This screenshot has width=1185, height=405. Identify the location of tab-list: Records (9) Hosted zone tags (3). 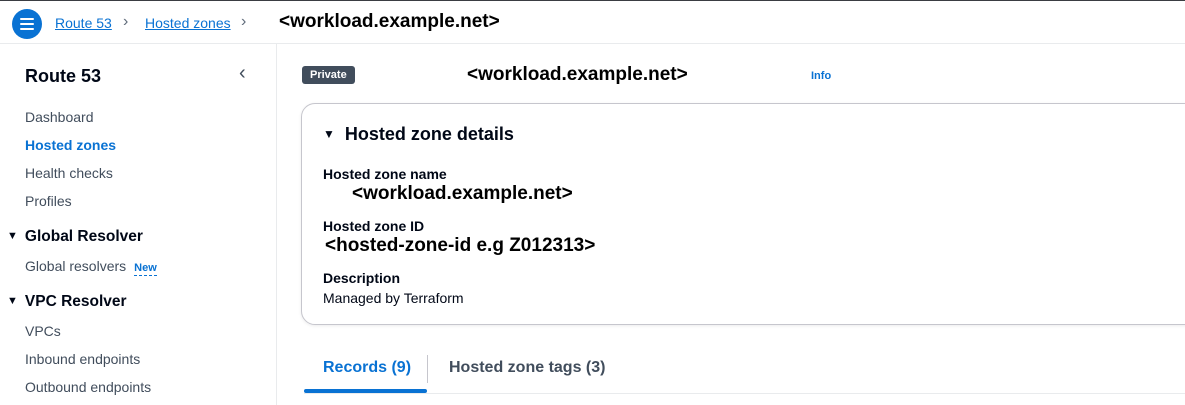
(744, 371).